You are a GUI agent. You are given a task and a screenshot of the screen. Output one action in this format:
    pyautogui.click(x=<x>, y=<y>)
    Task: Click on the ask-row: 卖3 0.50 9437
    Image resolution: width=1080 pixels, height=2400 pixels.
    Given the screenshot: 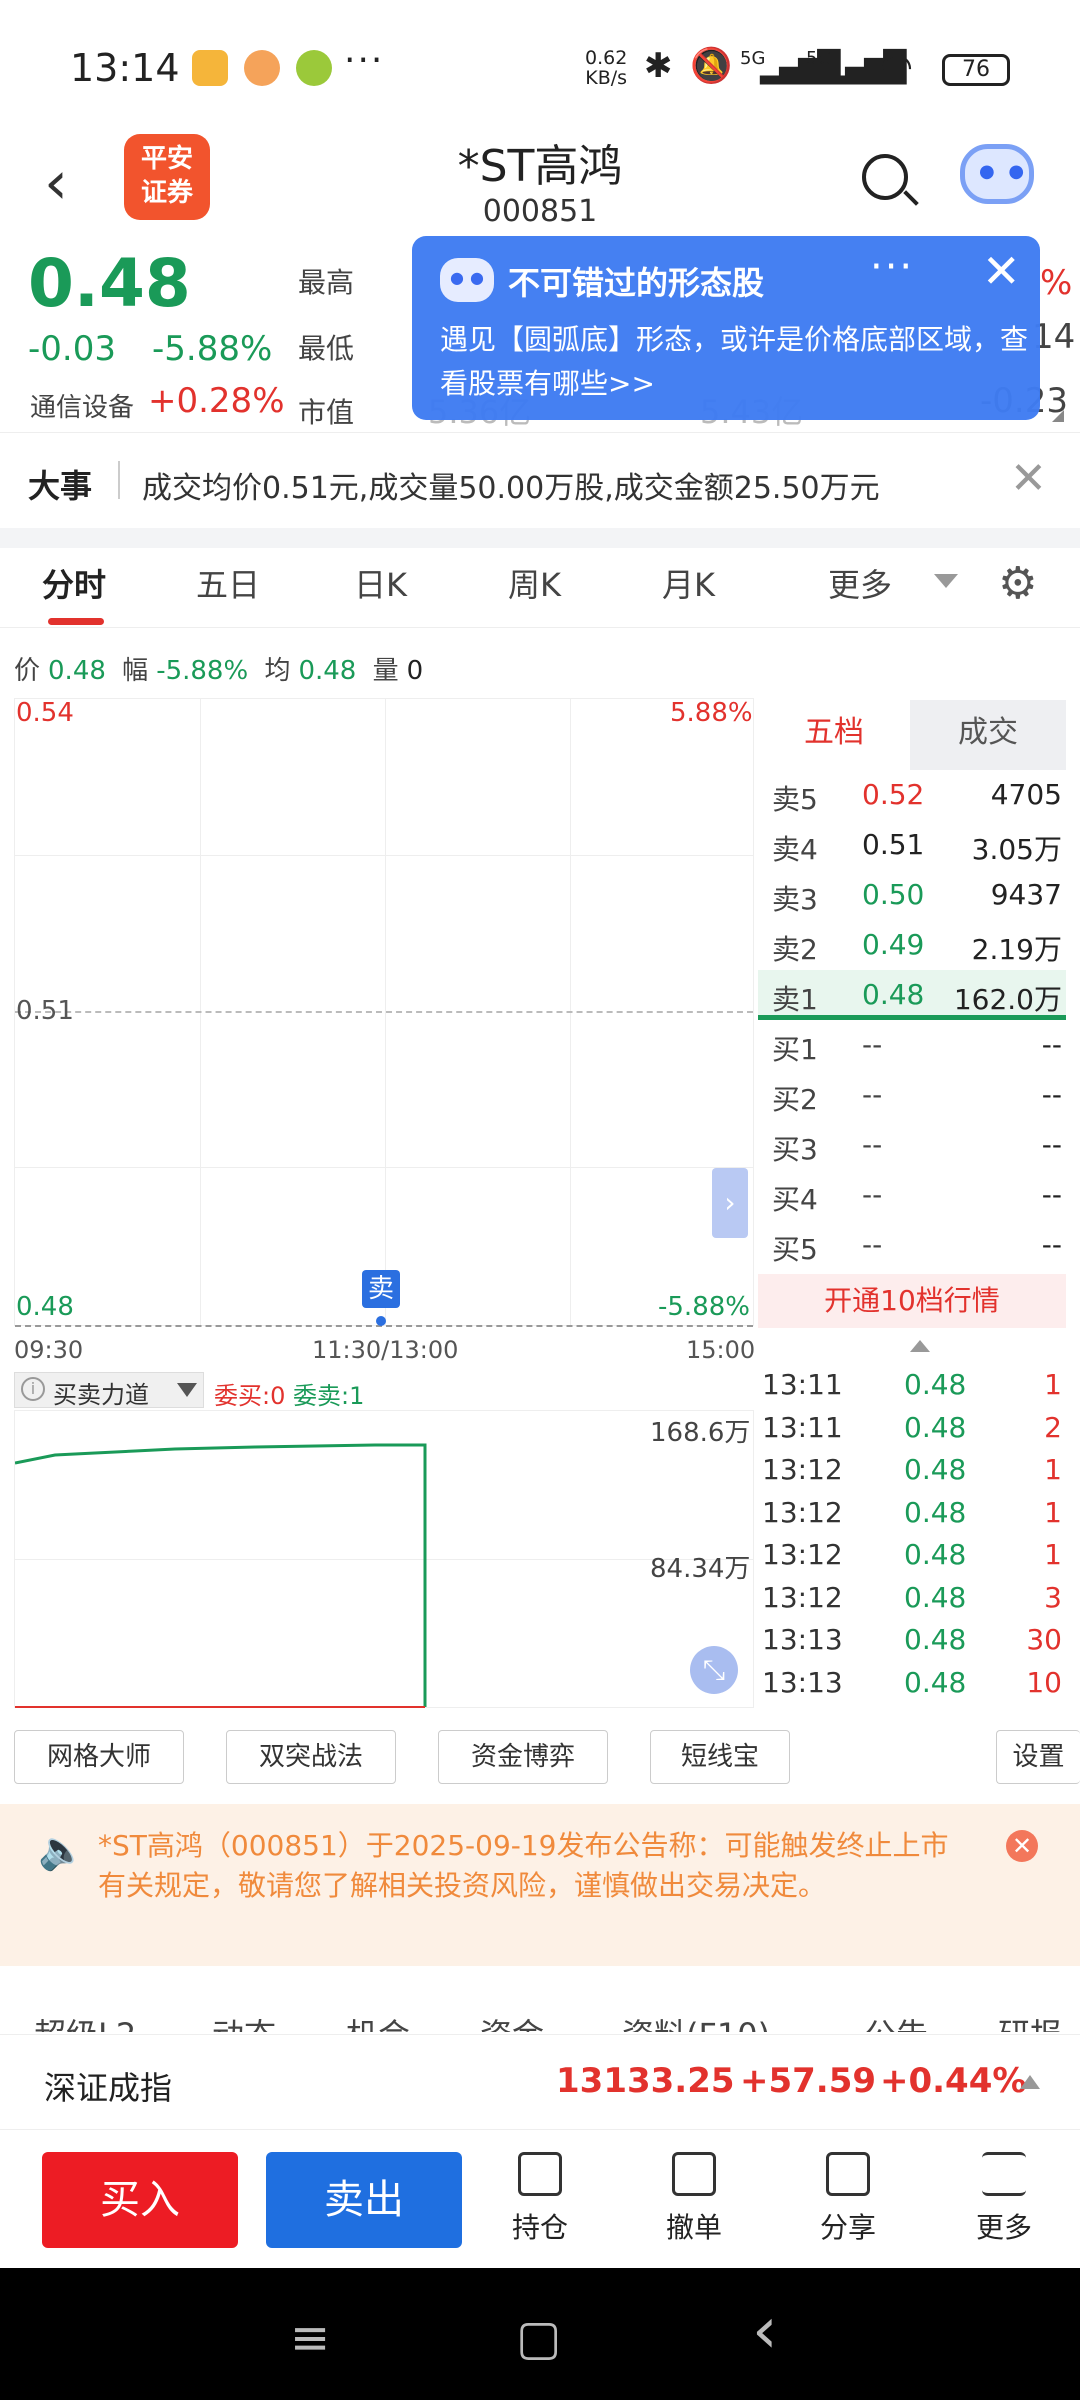 What is the action you would take?
    pyautogui.click(x=912, y=895)
    